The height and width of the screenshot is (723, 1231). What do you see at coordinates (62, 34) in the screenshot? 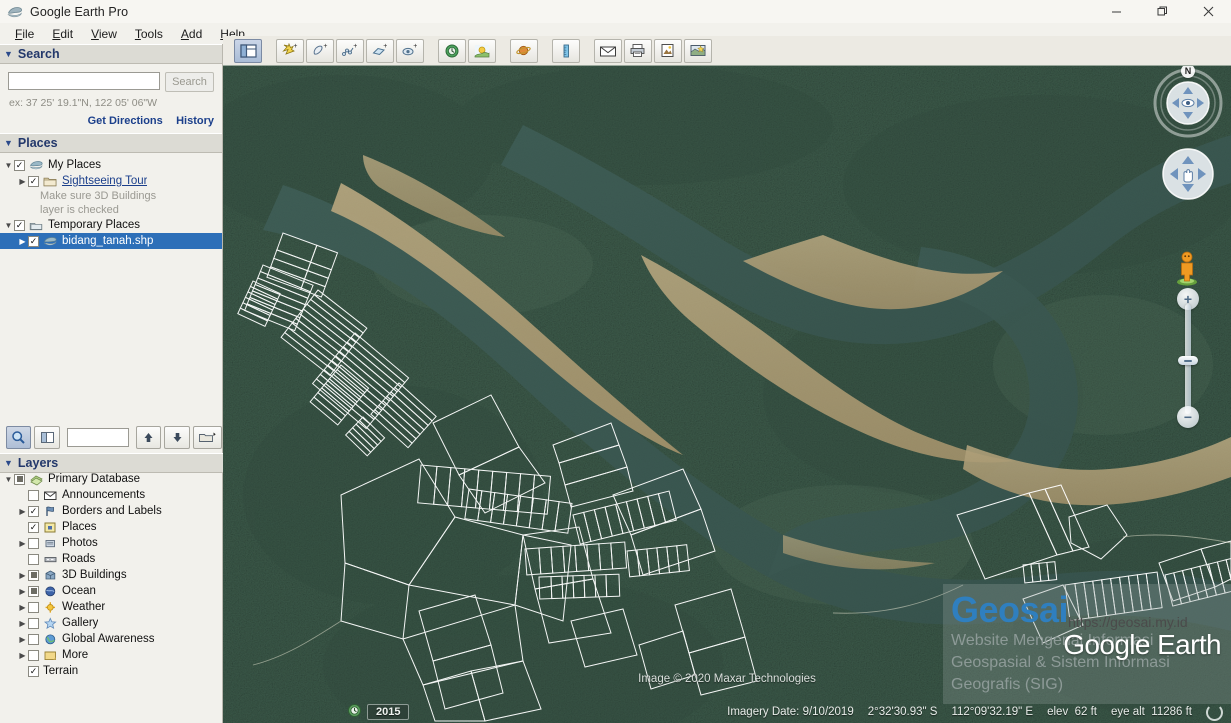
I see `menu-edit: Edit` at bounding box center [62, 34].